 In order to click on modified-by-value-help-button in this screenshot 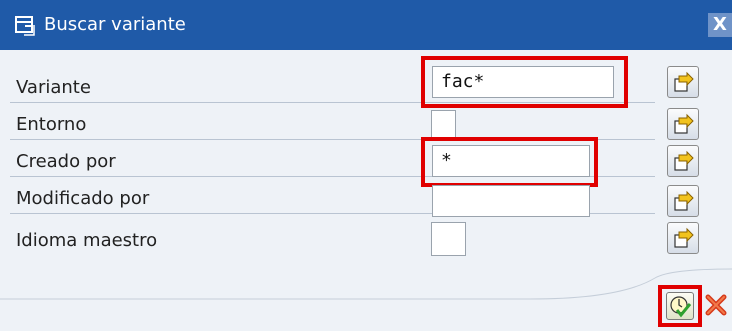, I will do `click(683, 201)`.